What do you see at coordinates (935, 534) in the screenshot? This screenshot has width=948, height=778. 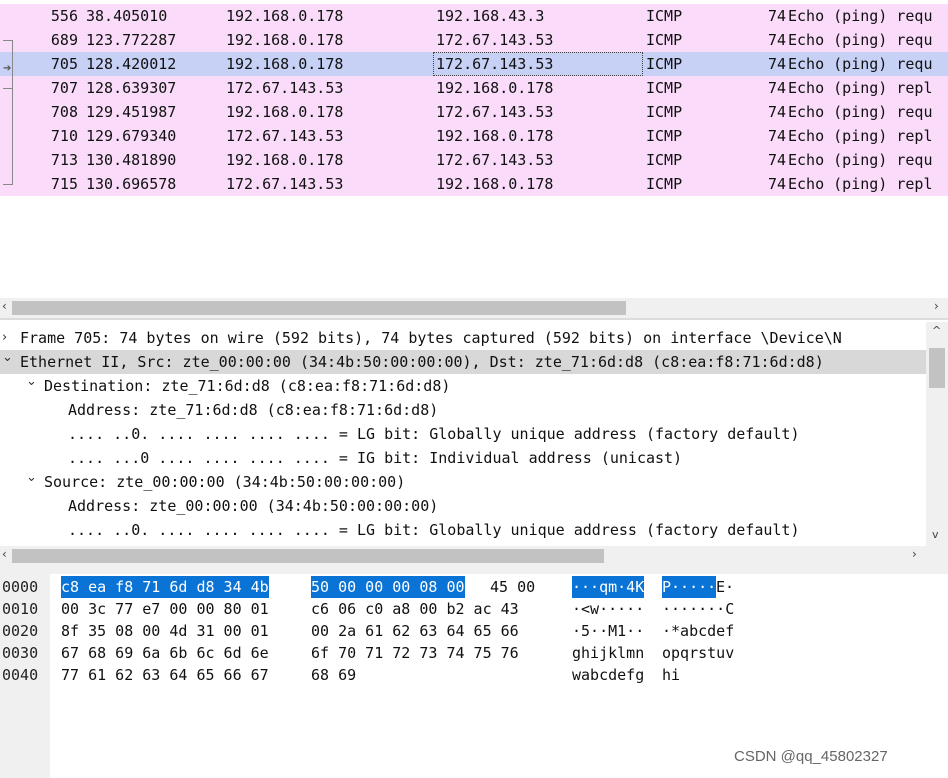 I see `scroll-down-icon: v` at bounding box center [935, 534].